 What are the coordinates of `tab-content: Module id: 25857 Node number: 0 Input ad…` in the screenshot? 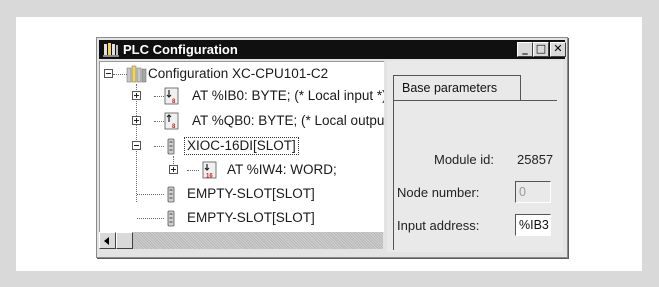 It's located at (475, 175).